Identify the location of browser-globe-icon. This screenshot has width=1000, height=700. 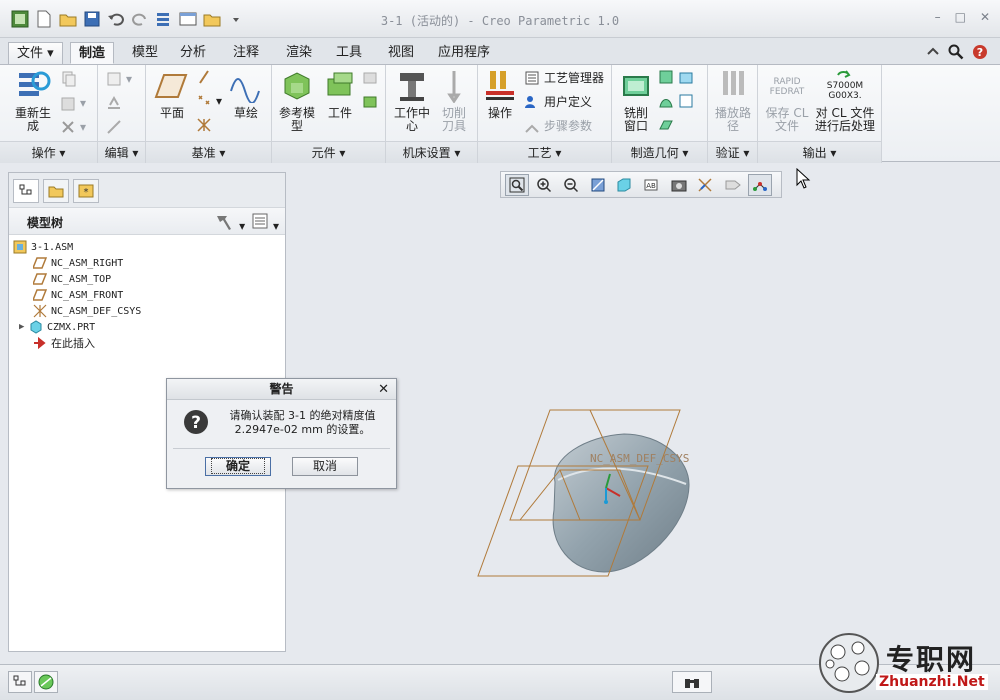
(46, 682).